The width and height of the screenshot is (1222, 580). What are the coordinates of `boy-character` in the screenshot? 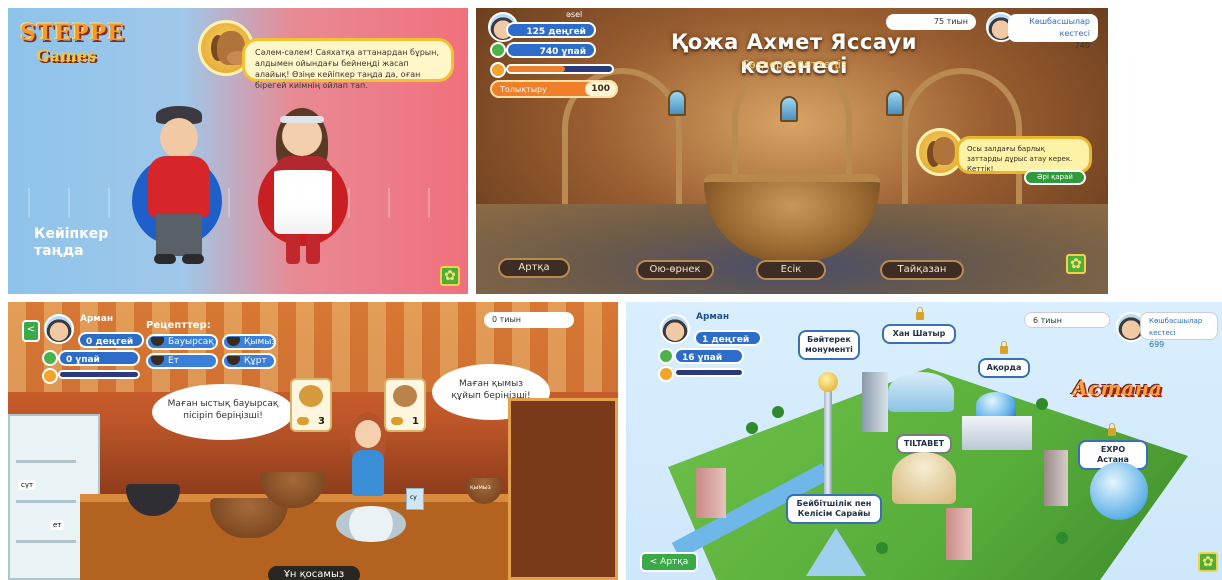 It's located at (179, 186).